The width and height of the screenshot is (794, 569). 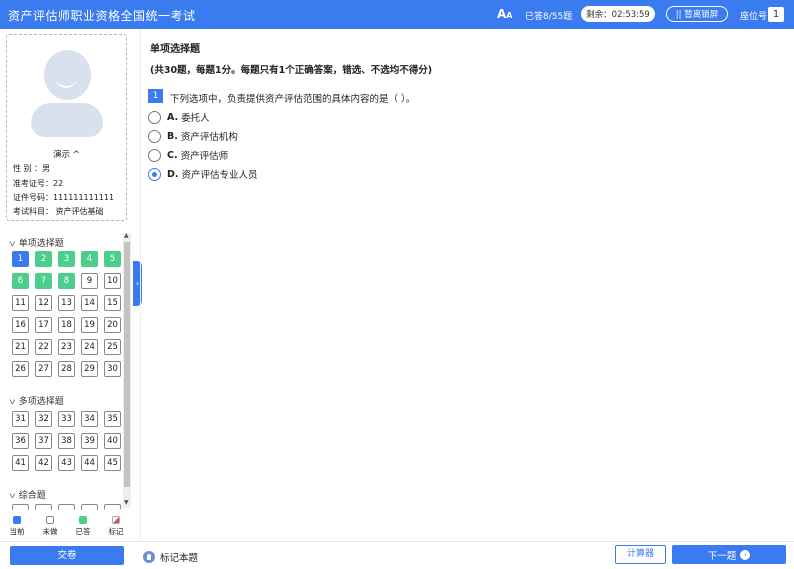 I want to click on option-letter: C., so click(x=172, y=155).